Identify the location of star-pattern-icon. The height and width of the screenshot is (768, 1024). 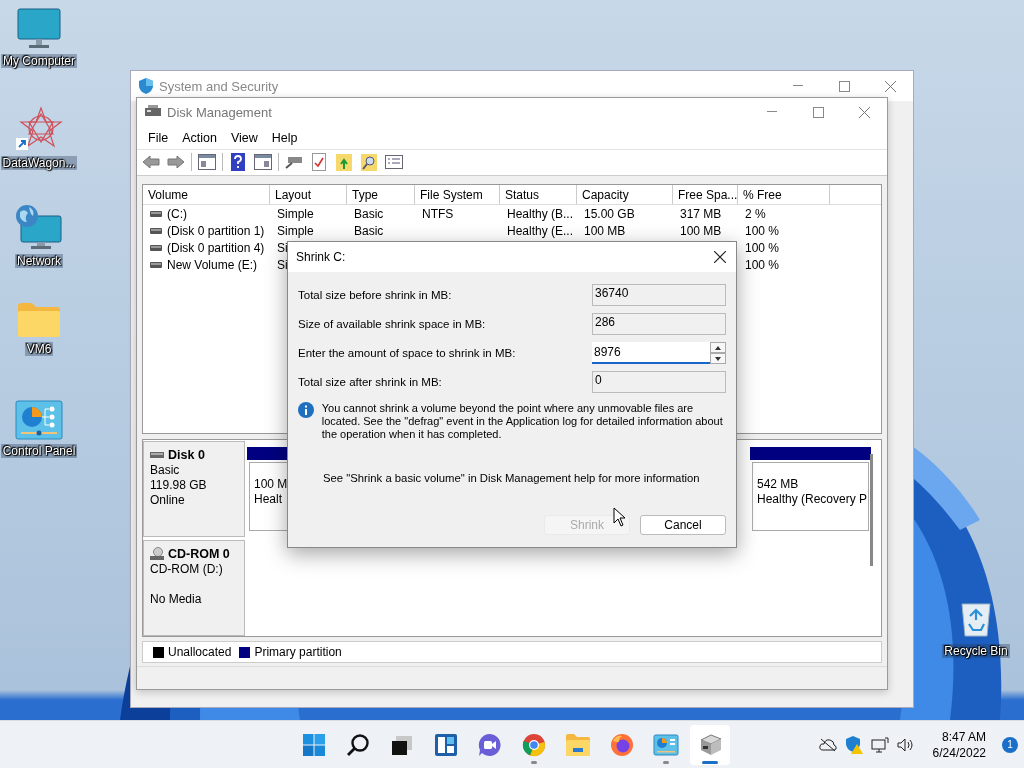
(39, 129).